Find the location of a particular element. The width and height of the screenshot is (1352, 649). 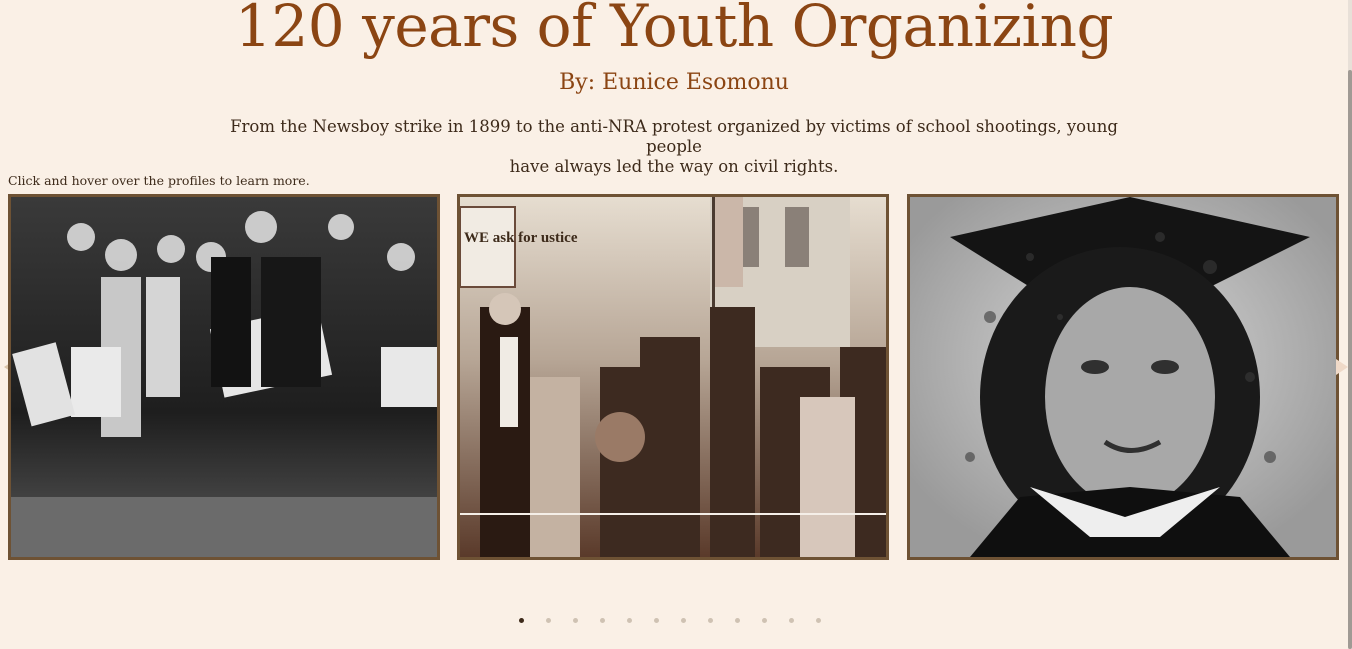

march-sign-text: WE ask for ustice is located at coordinates (521, 238).